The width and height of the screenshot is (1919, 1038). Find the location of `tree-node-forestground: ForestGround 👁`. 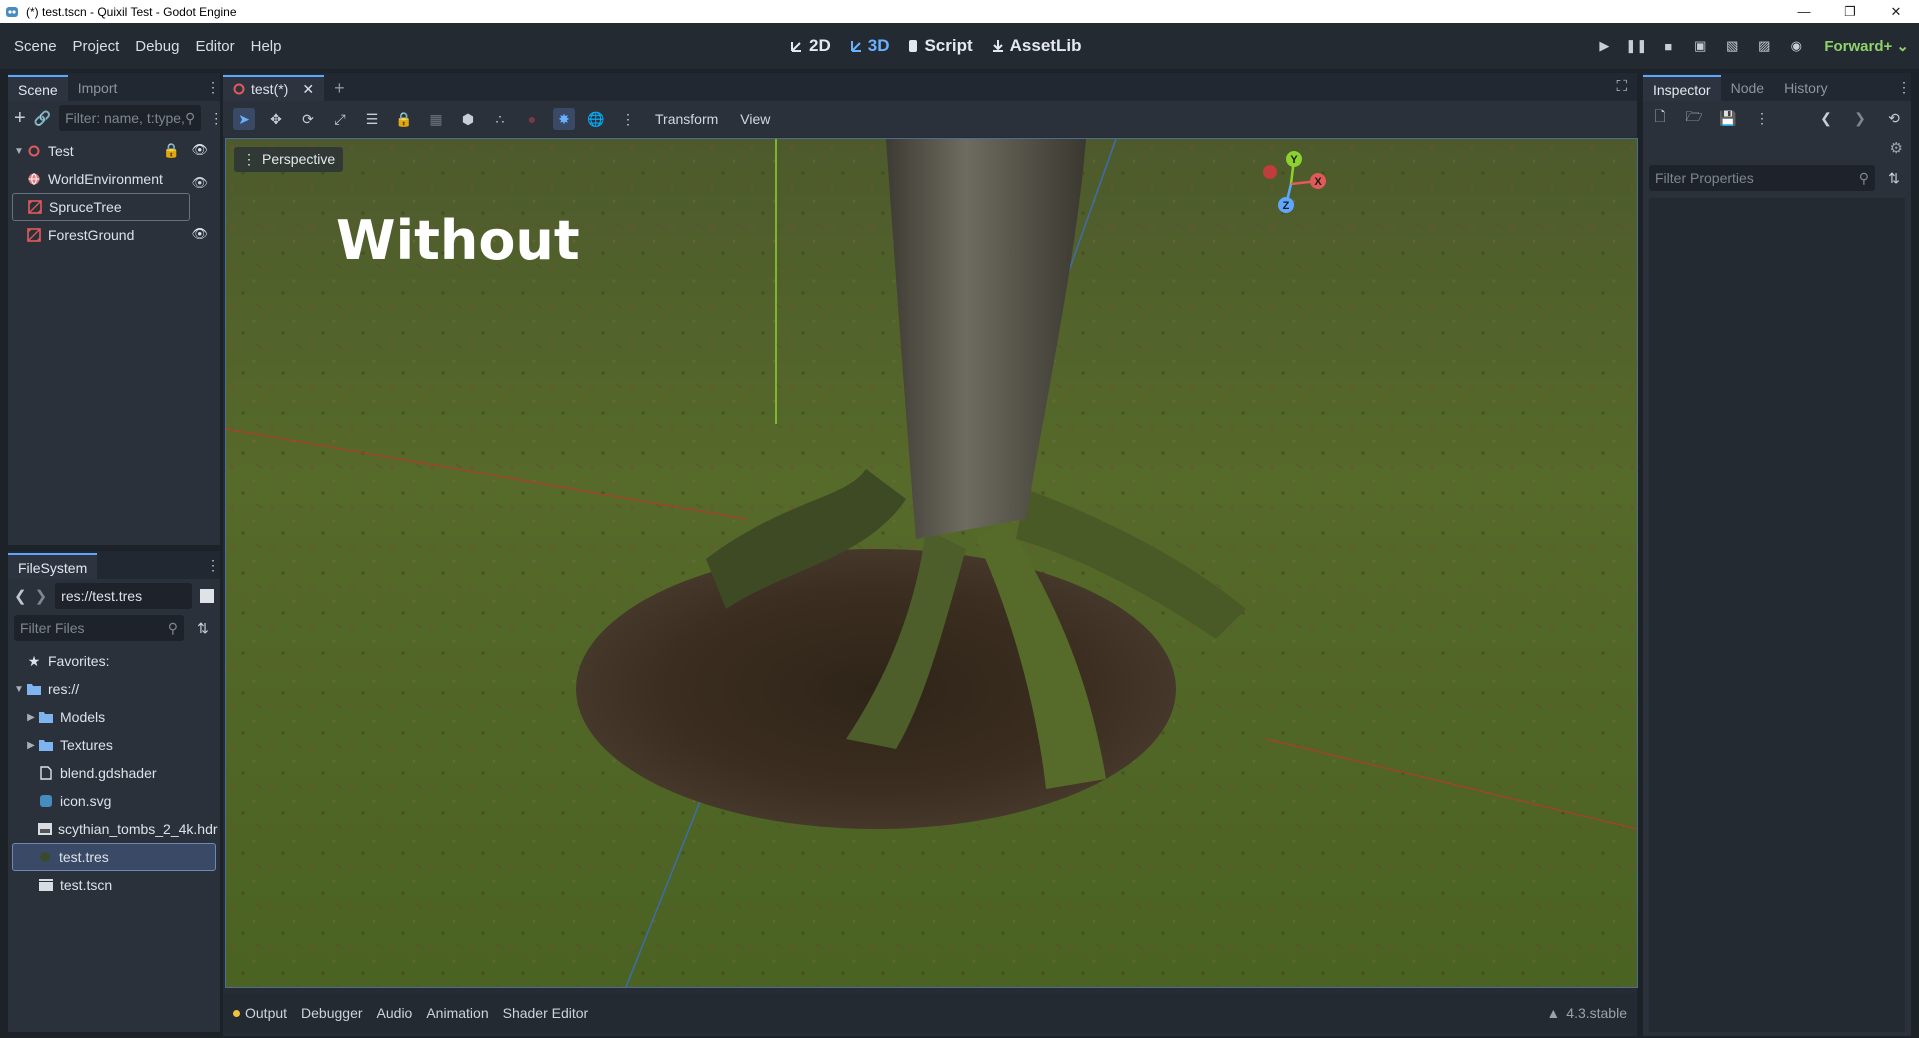

tree-node-forestground: ForestGround 👁 is located at coordinates (114, 235).